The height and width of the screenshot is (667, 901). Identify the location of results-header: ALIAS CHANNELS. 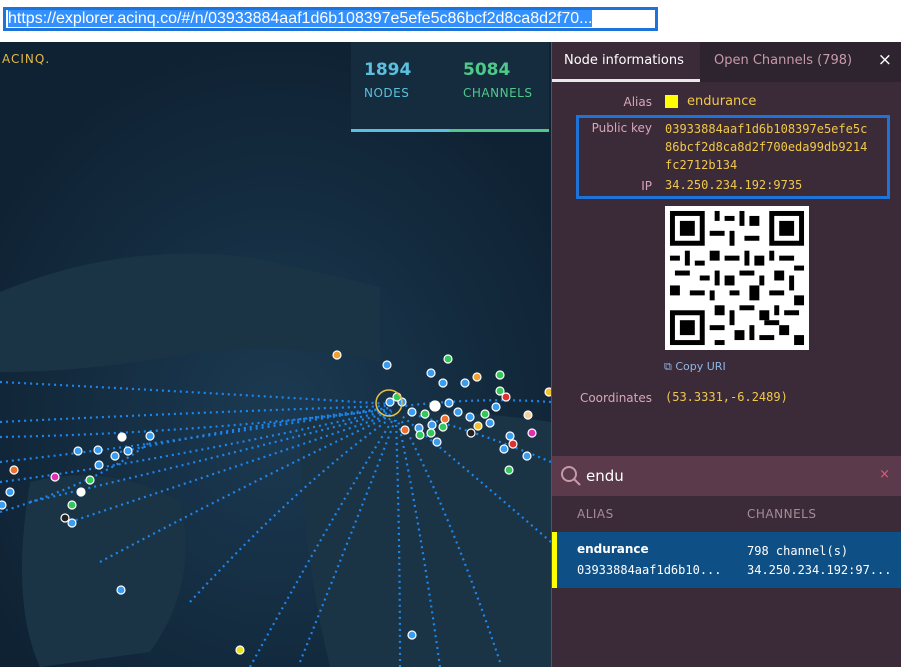
(726, 513).